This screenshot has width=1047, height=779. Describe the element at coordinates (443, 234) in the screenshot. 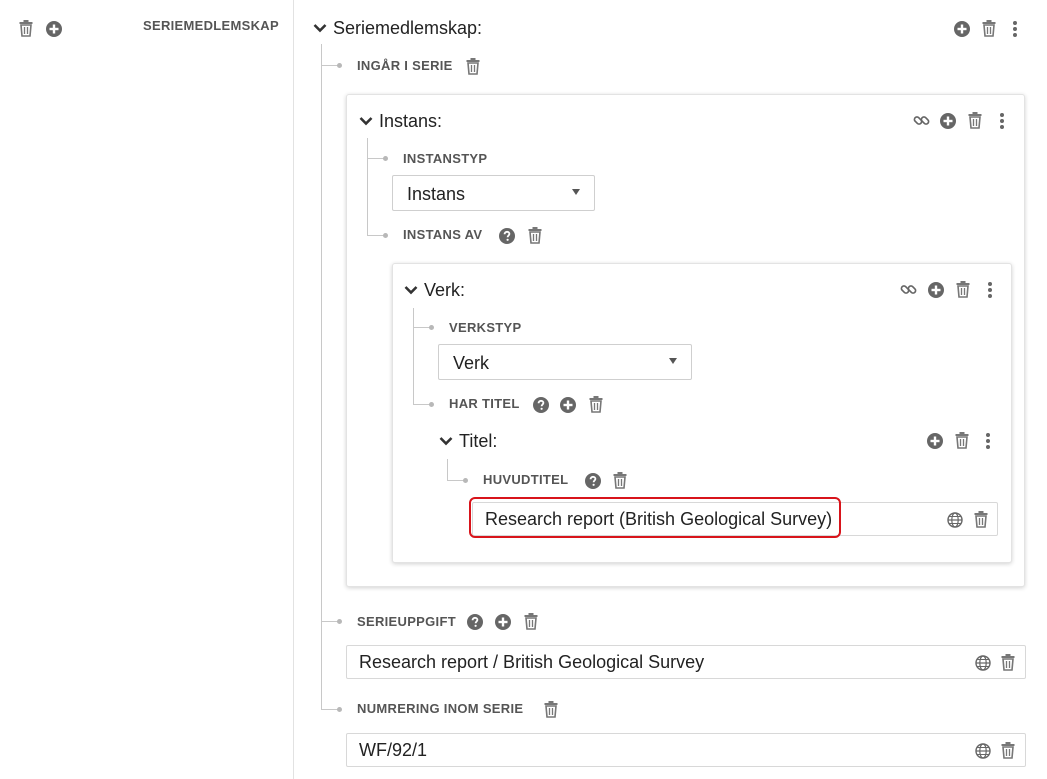

I see `property-label-instans-av: INSTANS AV` at that location.